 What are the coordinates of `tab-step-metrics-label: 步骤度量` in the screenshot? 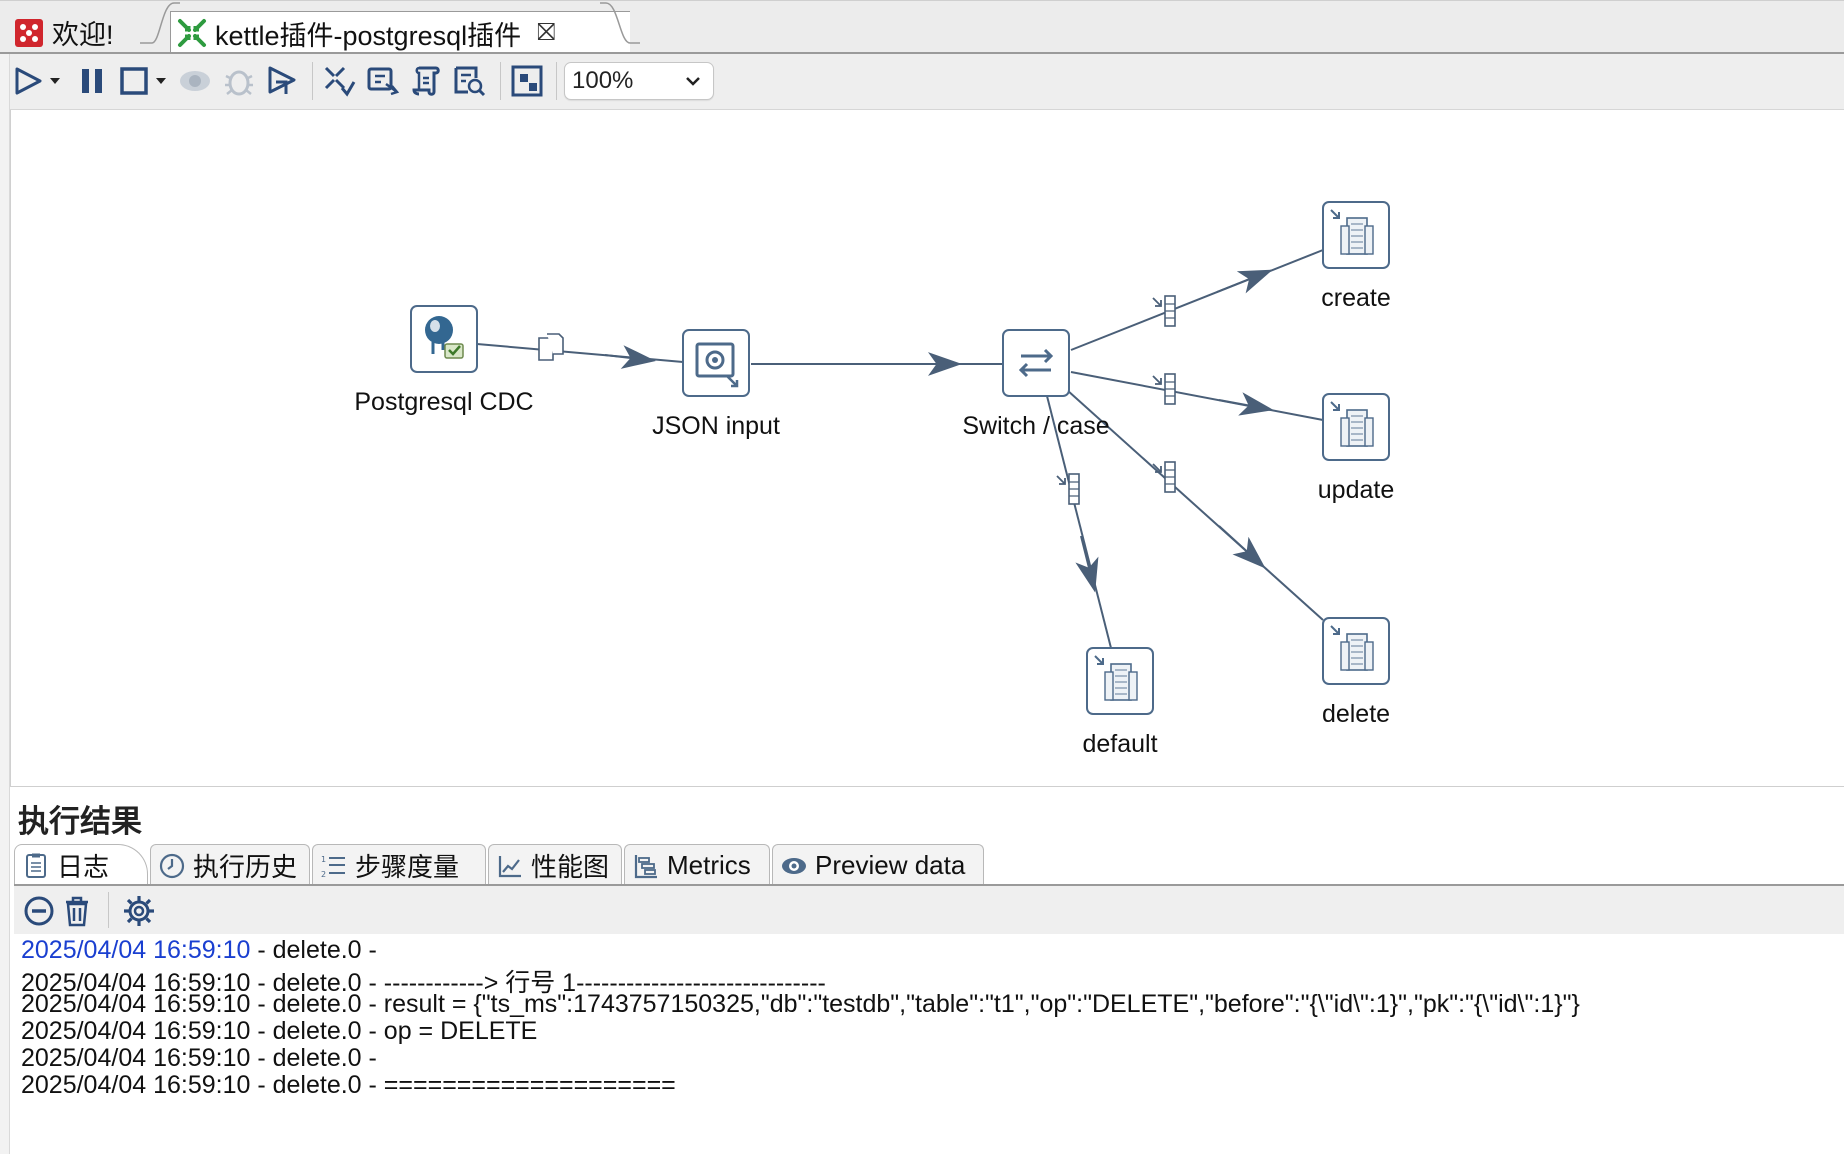 It's located at (407, 867).